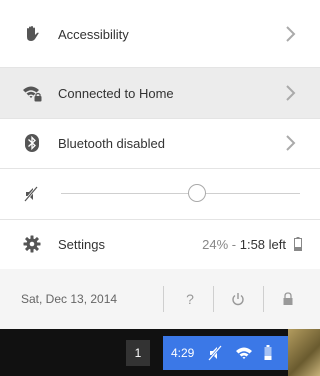 Image resolution: width=320 pixels, height=376 pixels. I want to click on battery-status: 24% - 1:58 left, so click(244, 244).